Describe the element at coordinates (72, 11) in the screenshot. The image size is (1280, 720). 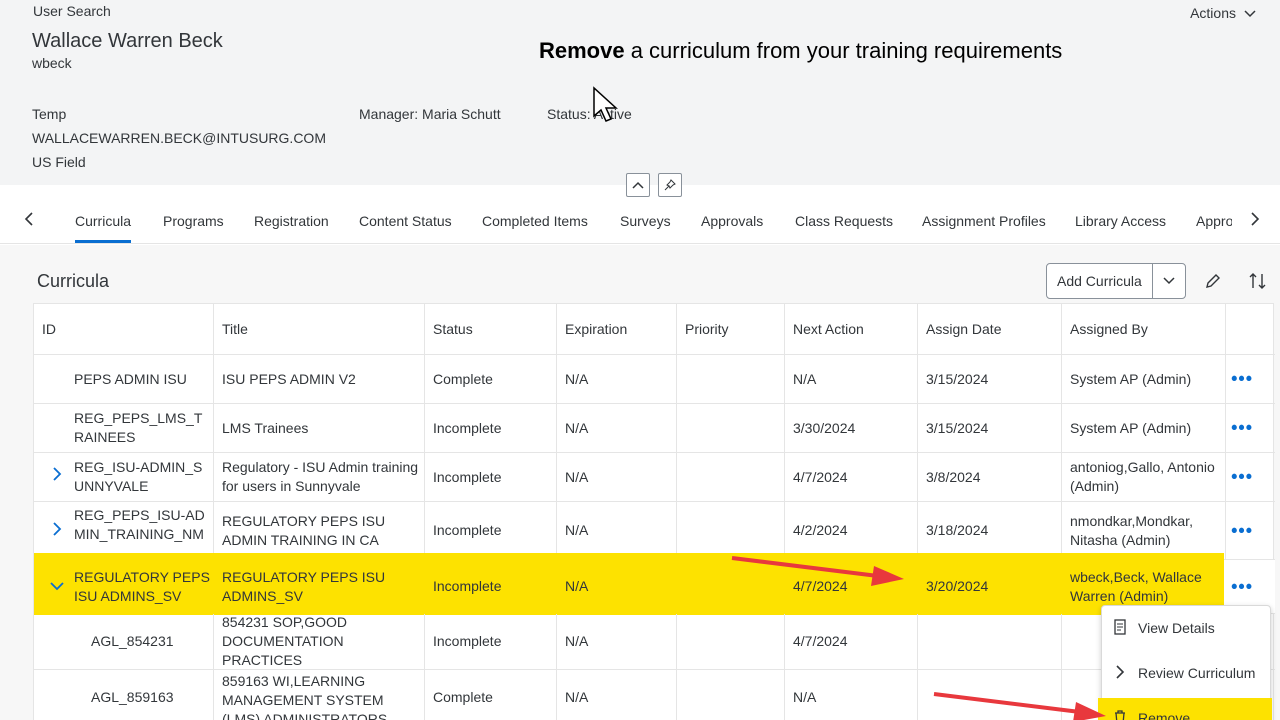
I see `breadcrumb: User Search` at that location.